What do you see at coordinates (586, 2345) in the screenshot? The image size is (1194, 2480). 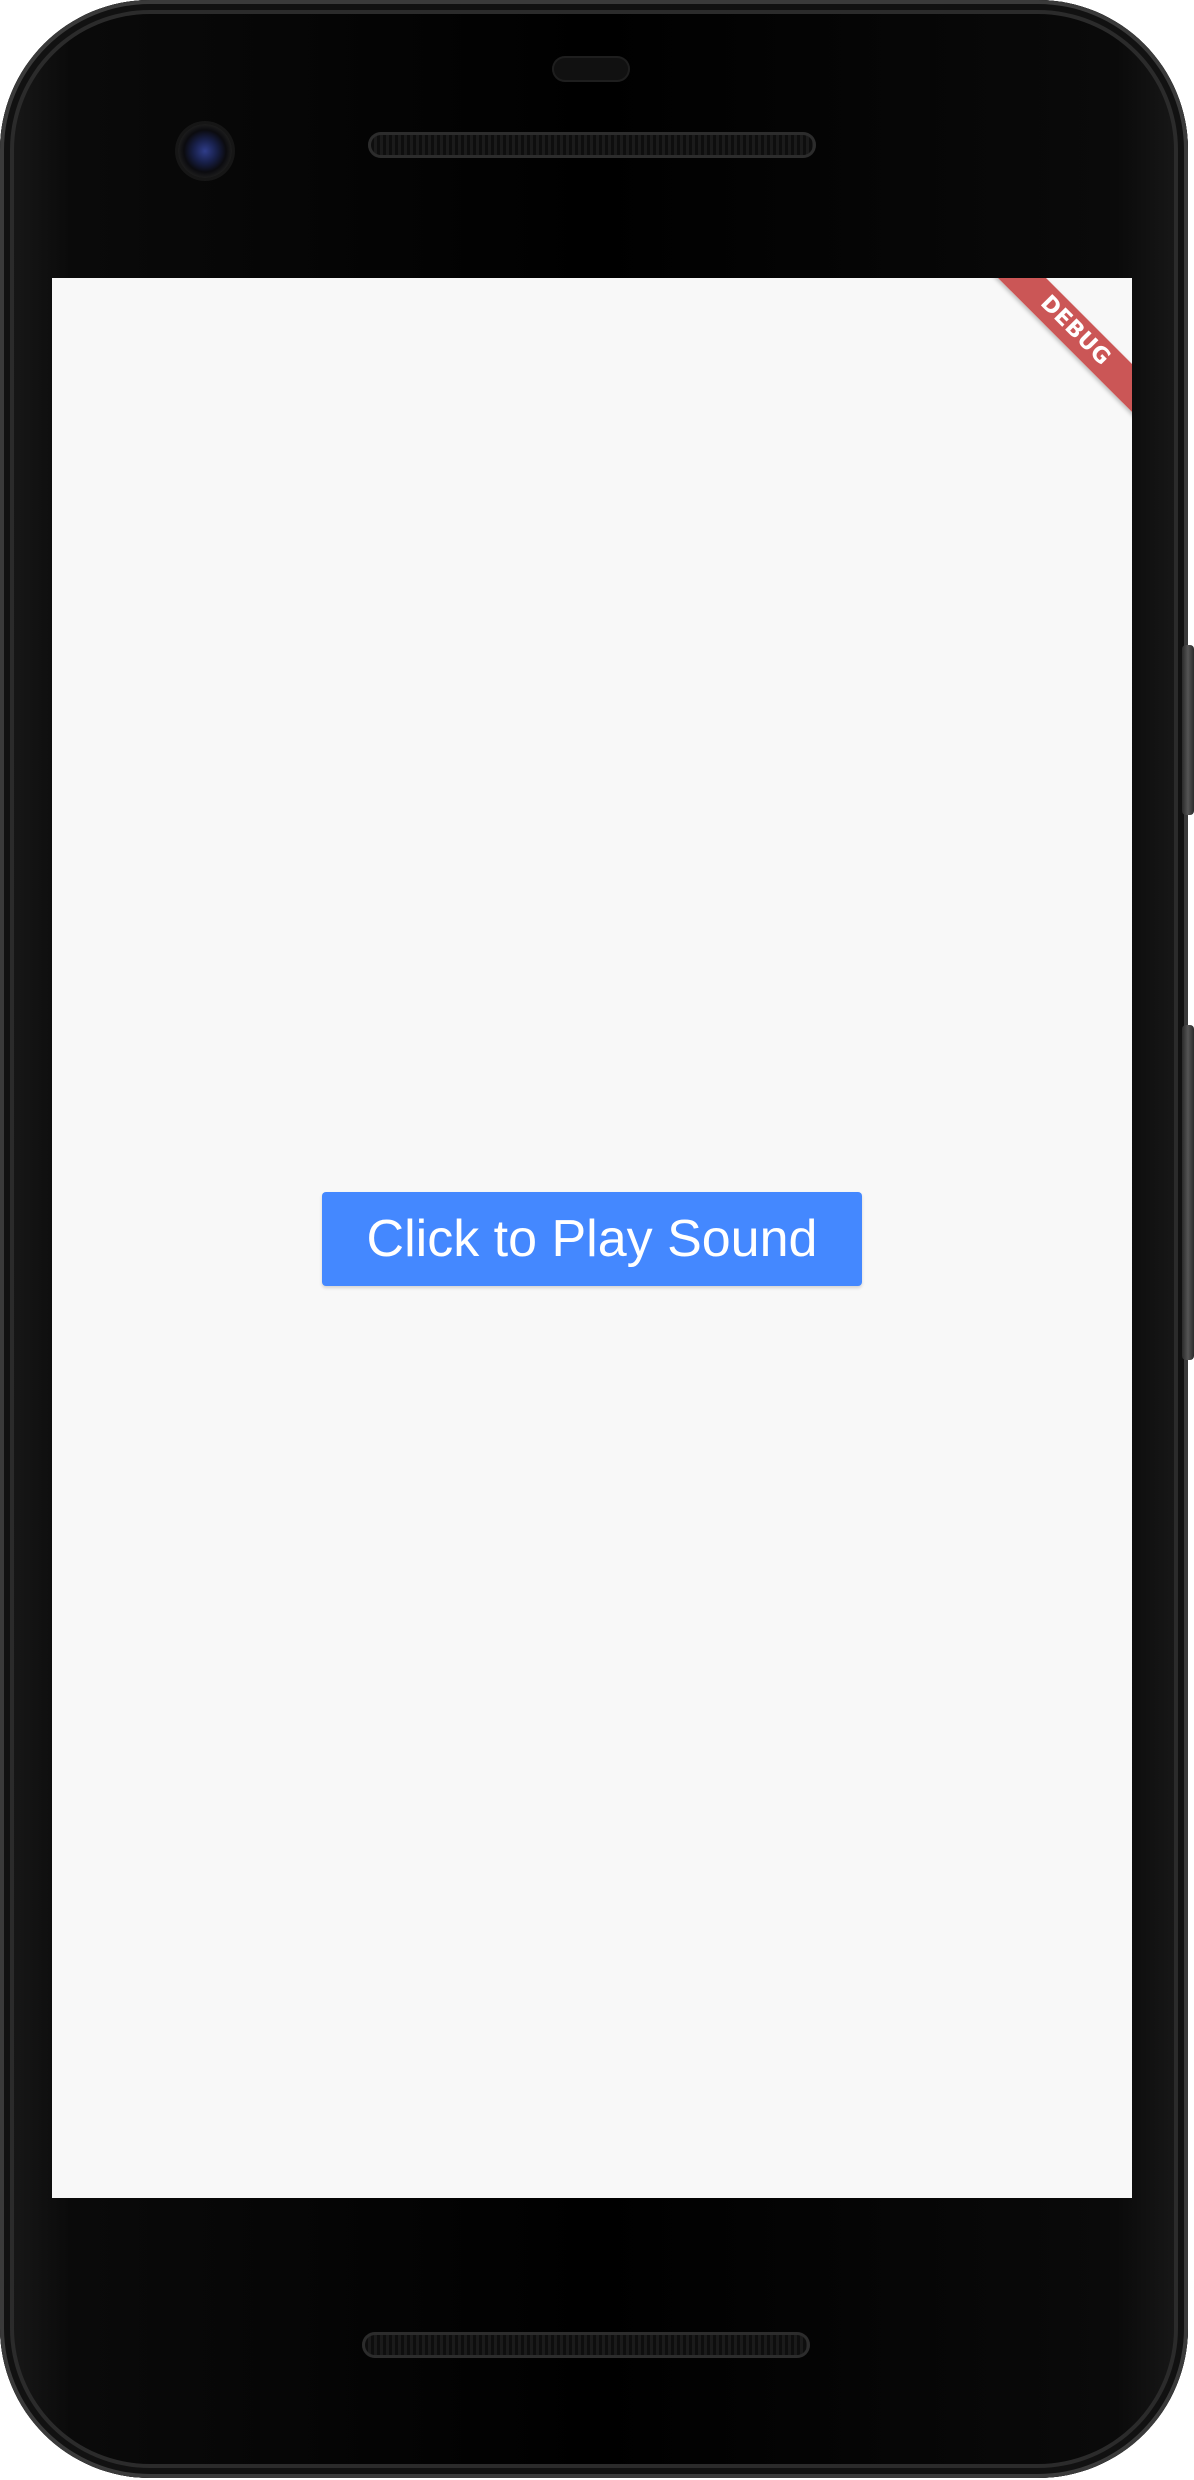 I see `bottom-speaker-grille` at bounding box center [586, 2345].